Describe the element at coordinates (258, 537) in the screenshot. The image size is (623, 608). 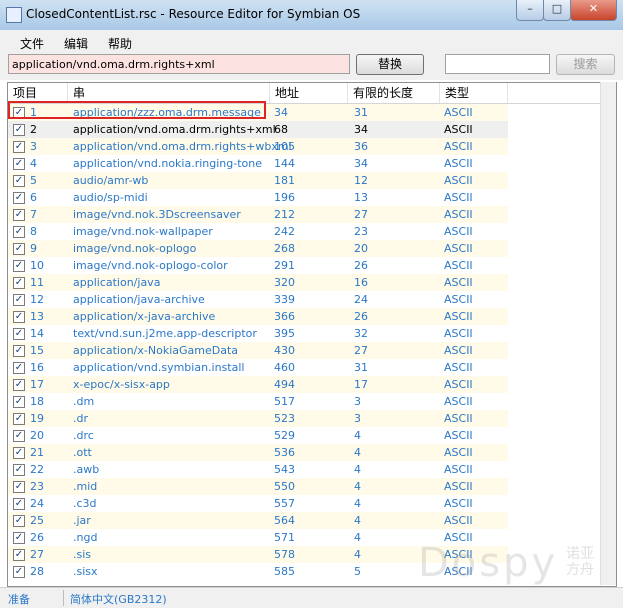
I see `table-row: ✓ 26 .ngd 571 4 ASCII` at that location.